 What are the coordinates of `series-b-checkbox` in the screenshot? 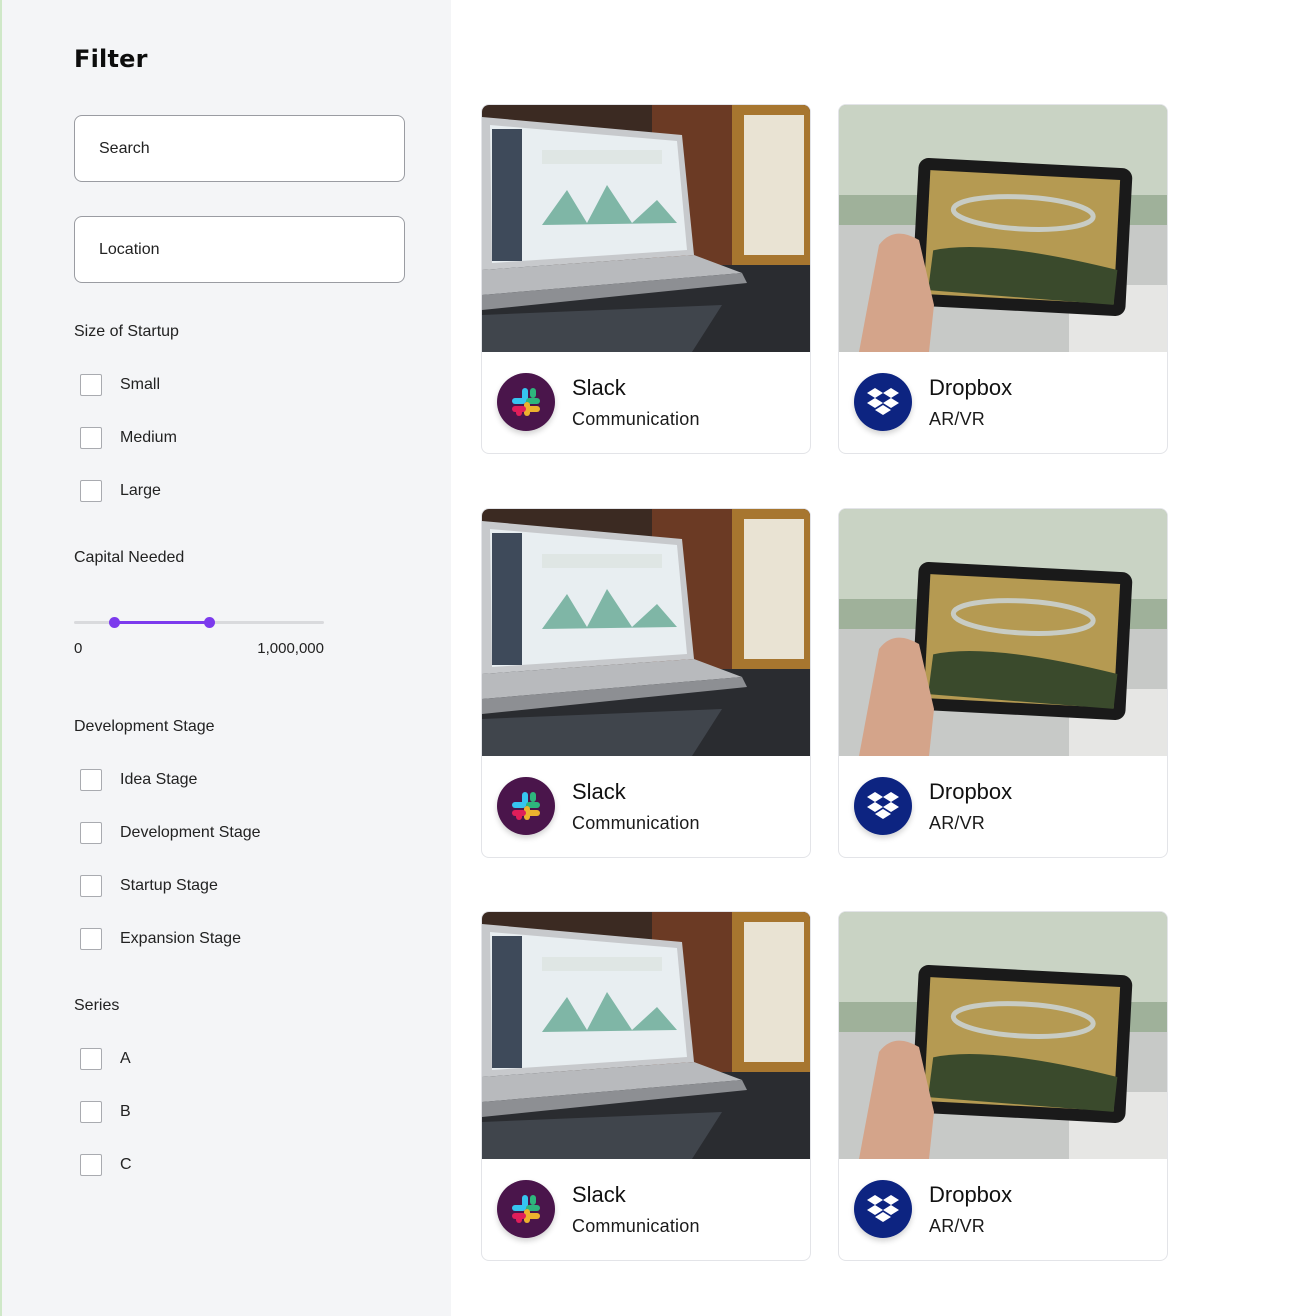 It's located at (91, 1112).